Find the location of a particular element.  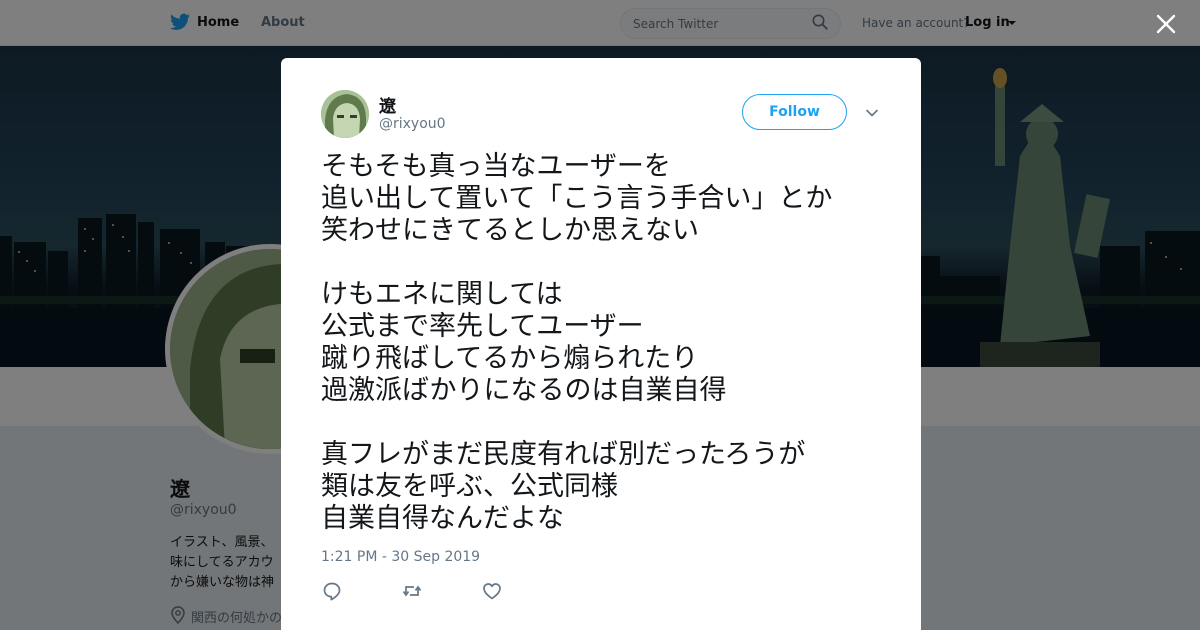

chevron-down-icon is located at coordinates (872, 112).